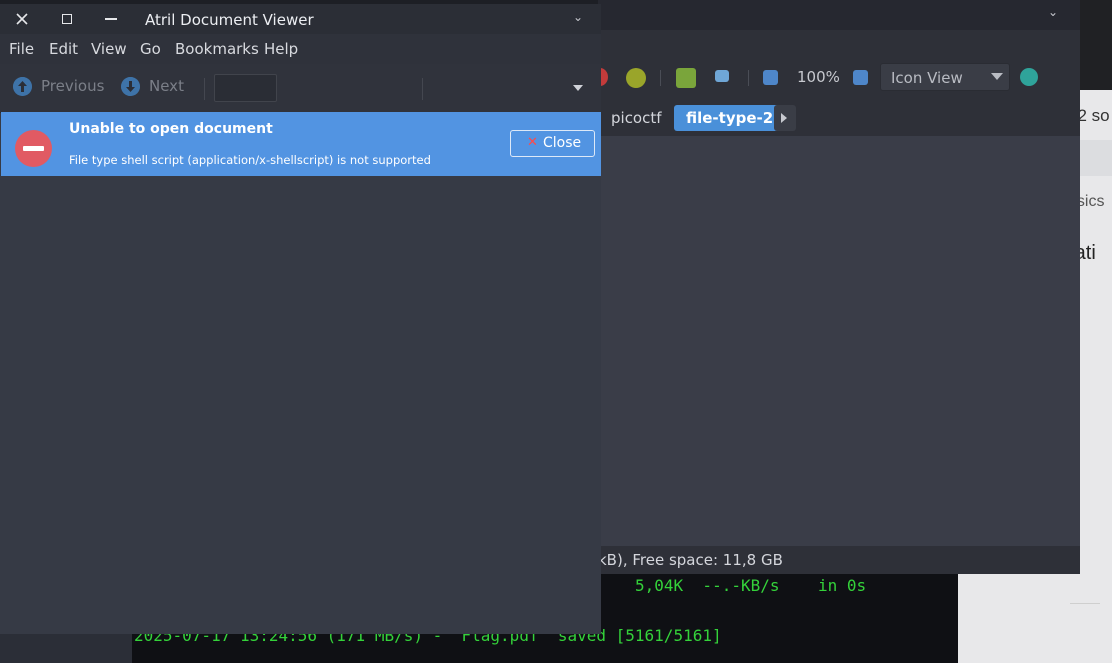 The width and height of the screenshot is (1112, 663). I want to click on menu-view: View, so click(109, 49).